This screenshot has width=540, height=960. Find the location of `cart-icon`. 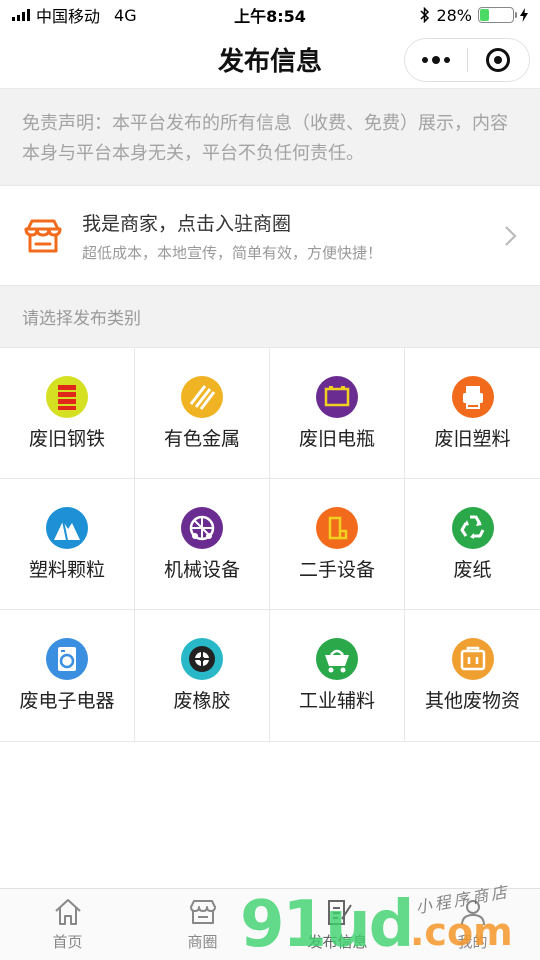

cart-icon is located at coordinates (337, 659).